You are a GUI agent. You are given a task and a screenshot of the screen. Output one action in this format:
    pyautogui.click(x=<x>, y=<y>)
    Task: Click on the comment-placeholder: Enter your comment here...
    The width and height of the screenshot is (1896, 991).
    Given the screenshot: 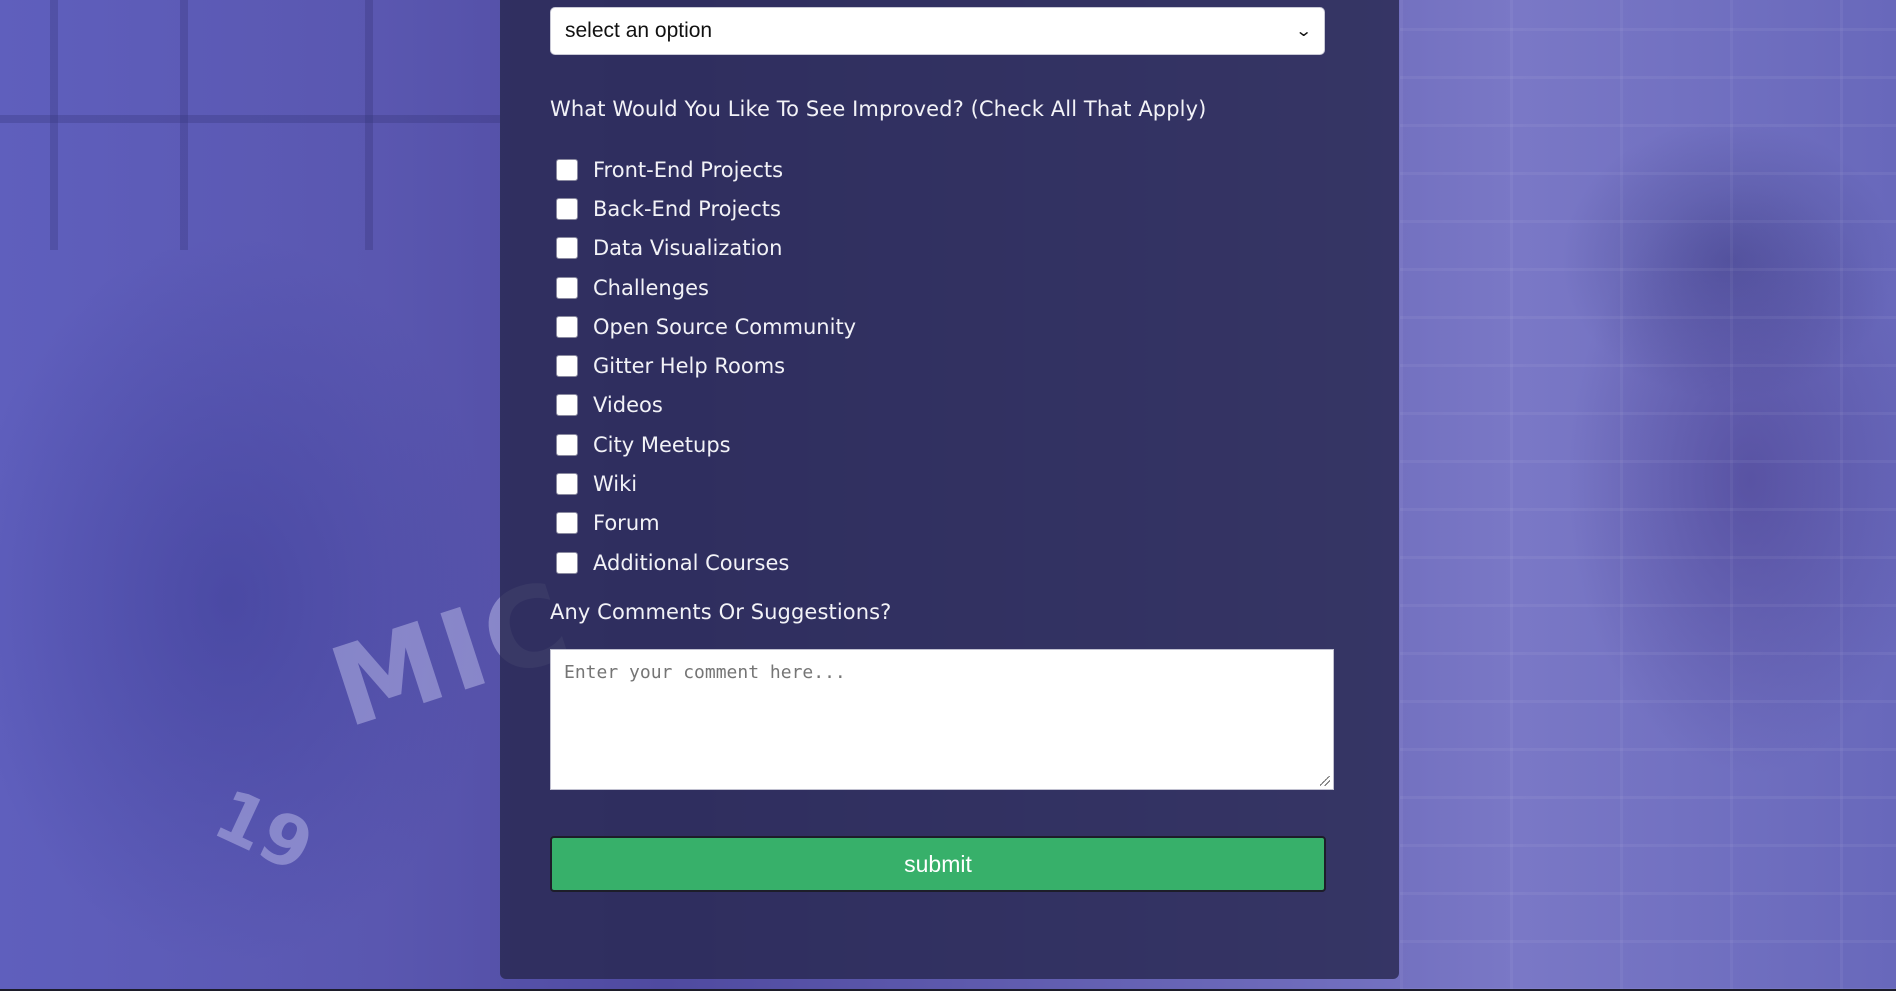 What is the action you would take?
    pyautogui.click(x=705, y=672)
    